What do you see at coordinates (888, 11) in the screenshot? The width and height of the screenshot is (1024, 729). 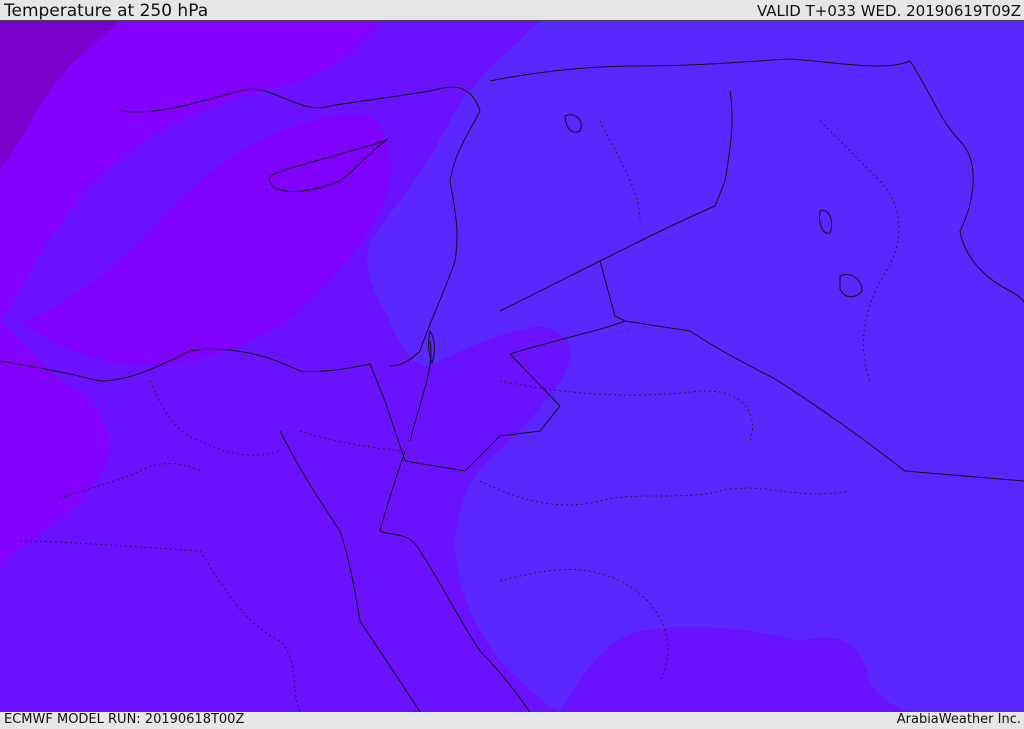 I see `valid-time: VALID T+033 WED. 20190619T09Z` at bounding box center [888, 11].